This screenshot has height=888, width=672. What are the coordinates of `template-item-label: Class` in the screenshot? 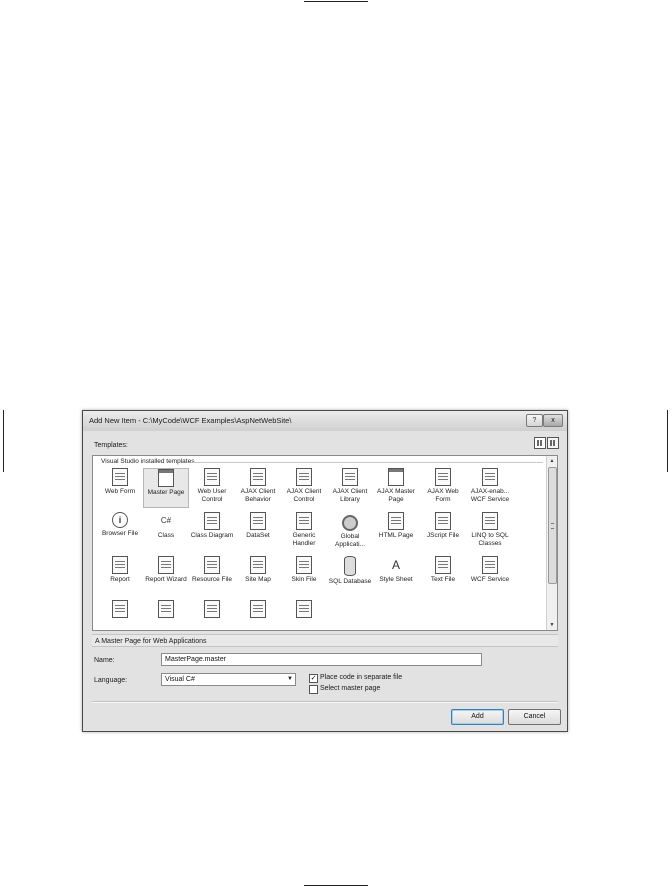 It's located at (166, 535).